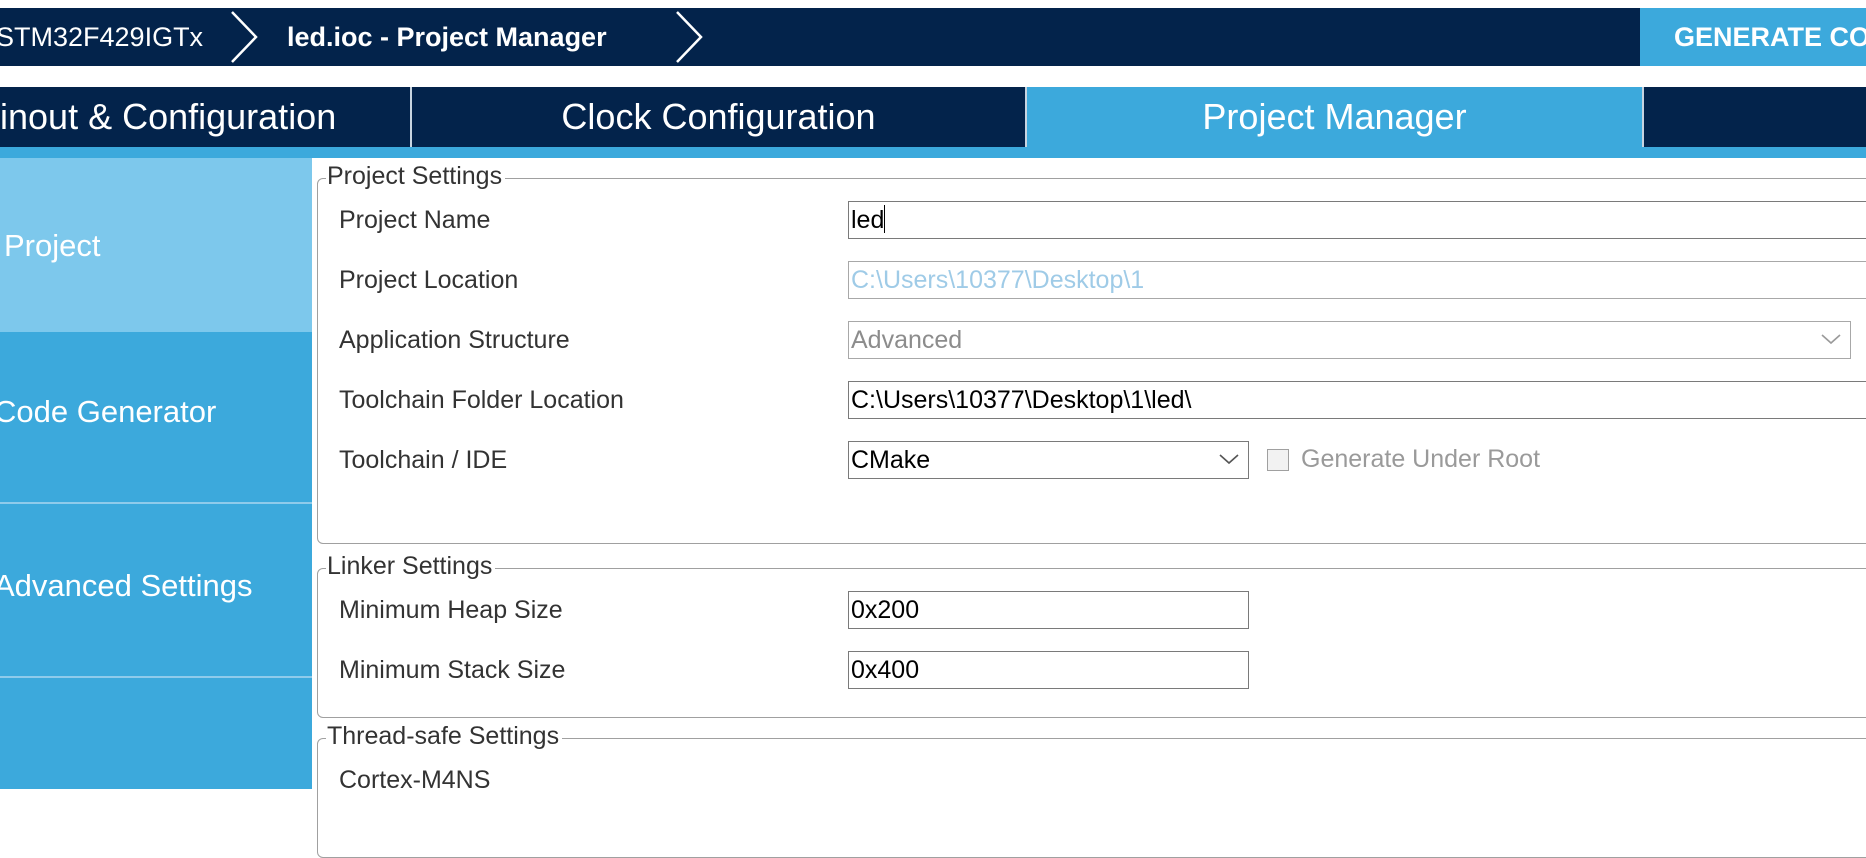 The width and height of the screenshot is (1866, 858). I want to click on breadcrumb-device: STM32F429IGTx, so click(101, 37).